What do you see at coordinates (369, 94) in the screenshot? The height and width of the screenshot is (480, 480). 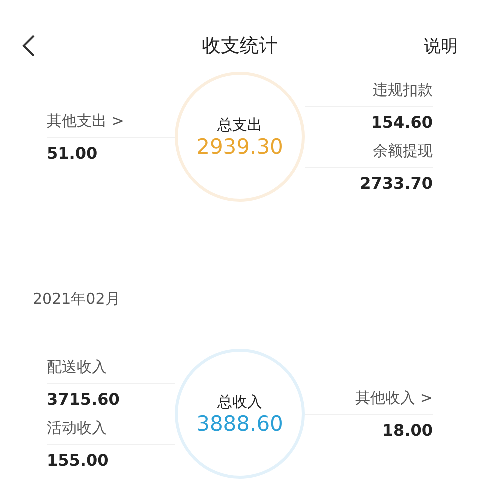 I see `category-label: 违规扣款` at bounding box center [369, 94].